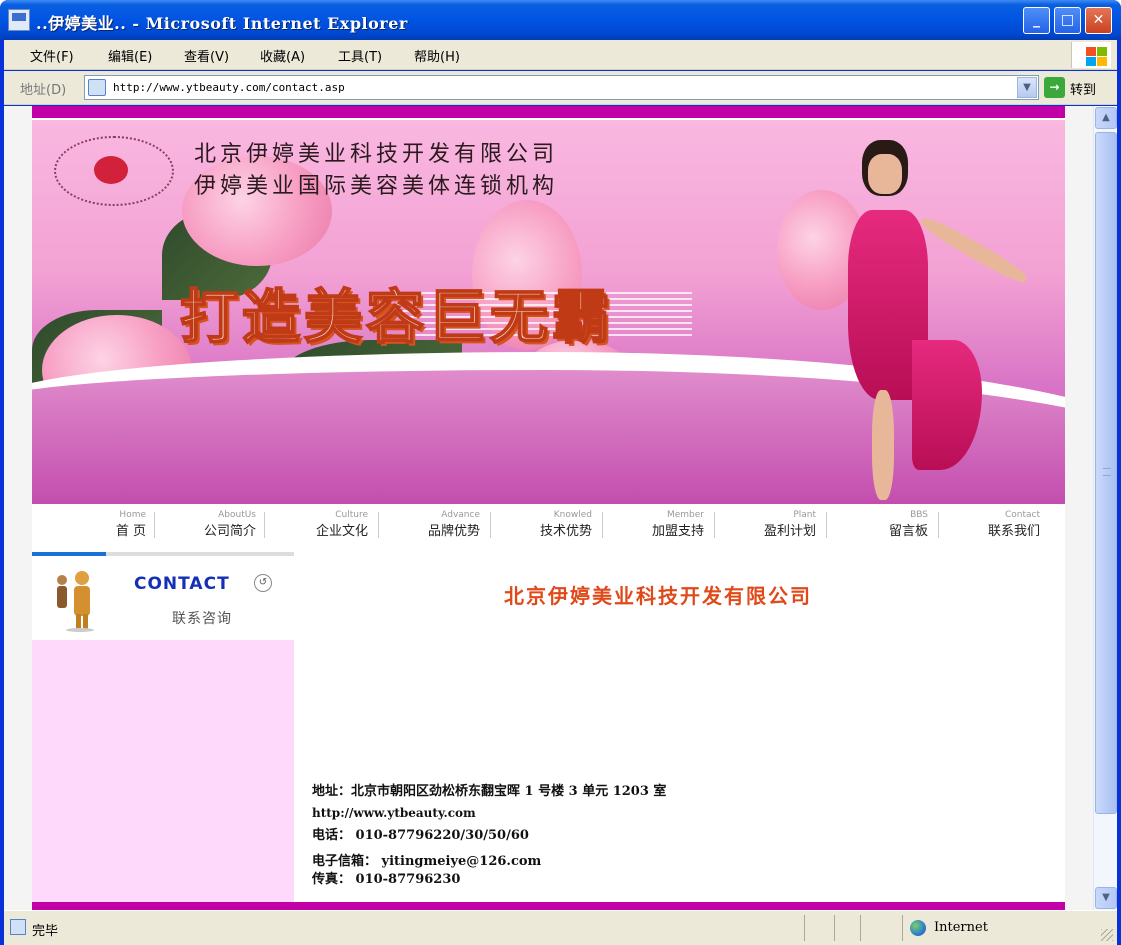  Describe the element at coordinates (460, 515) in the screenshot. I see `nav-en-label: Advance` at that location.